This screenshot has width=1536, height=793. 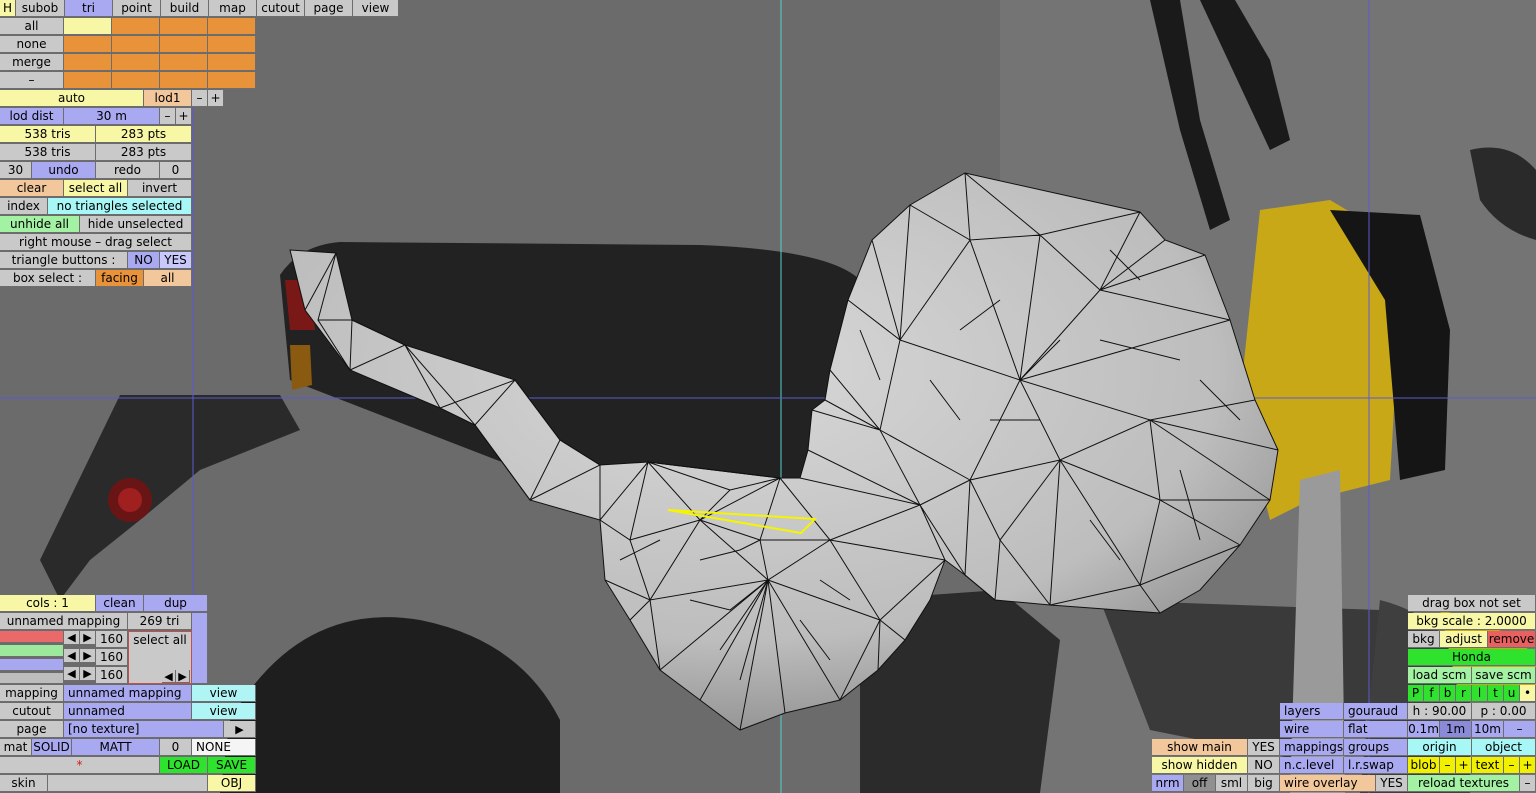 What do you see at coordinates (88, 638) in the screenshot?
I see `red-inc-arrow-icon: ▶` at bounding box center [88, 638].